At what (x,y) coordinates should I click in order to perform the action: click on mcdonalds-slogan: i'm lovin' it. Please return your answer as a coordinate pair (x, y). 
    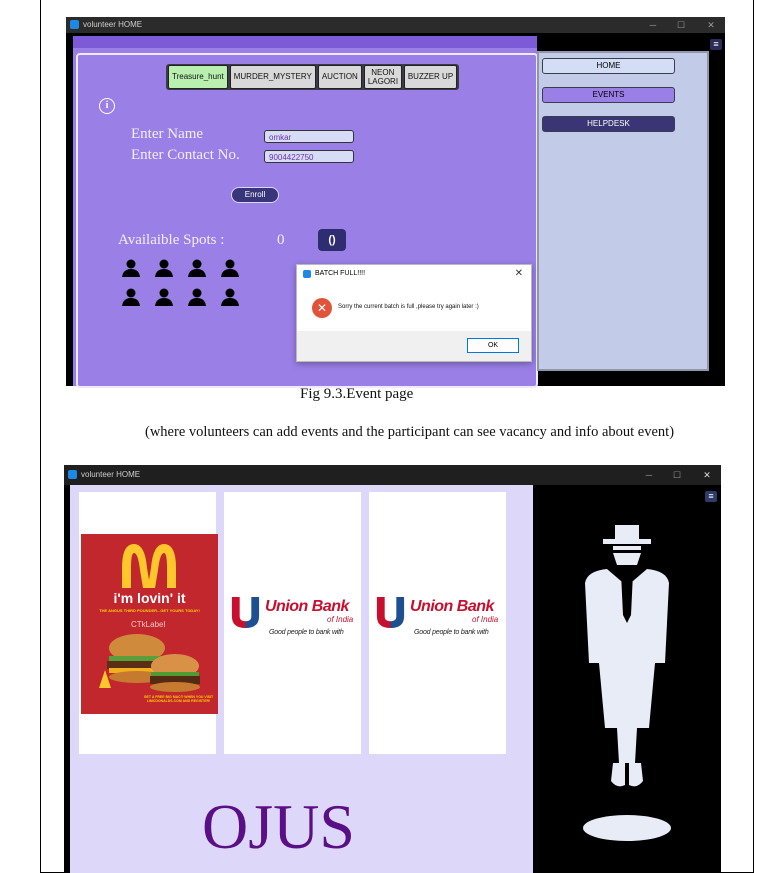
    Looking at the image, I should click on (149, 598).